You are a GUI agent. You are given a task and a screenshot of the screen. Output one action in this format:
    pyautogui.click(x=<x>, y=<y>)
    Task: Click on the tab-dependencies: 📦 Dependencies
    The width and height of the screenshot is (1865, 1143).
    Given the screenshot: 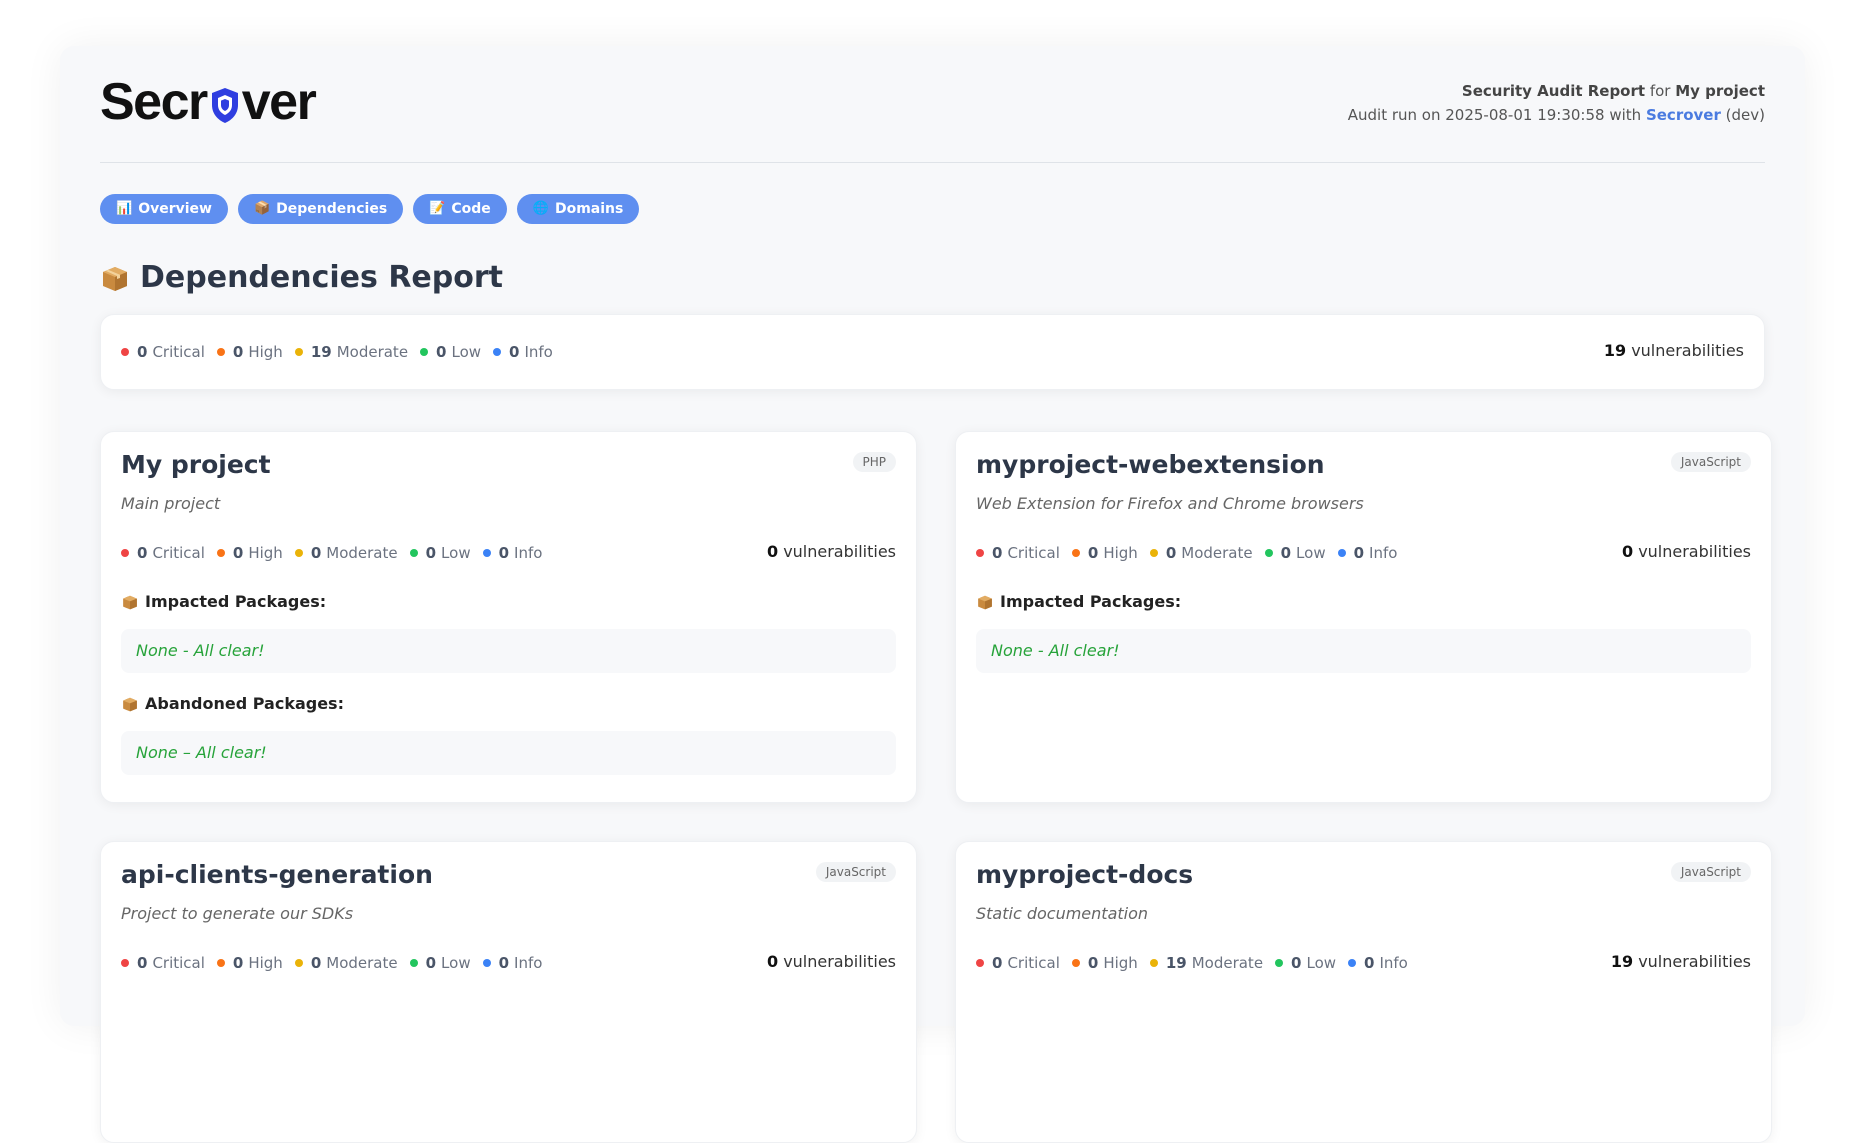 What is the action you would take?
    pyautogui.click(x=320, y=209)
    